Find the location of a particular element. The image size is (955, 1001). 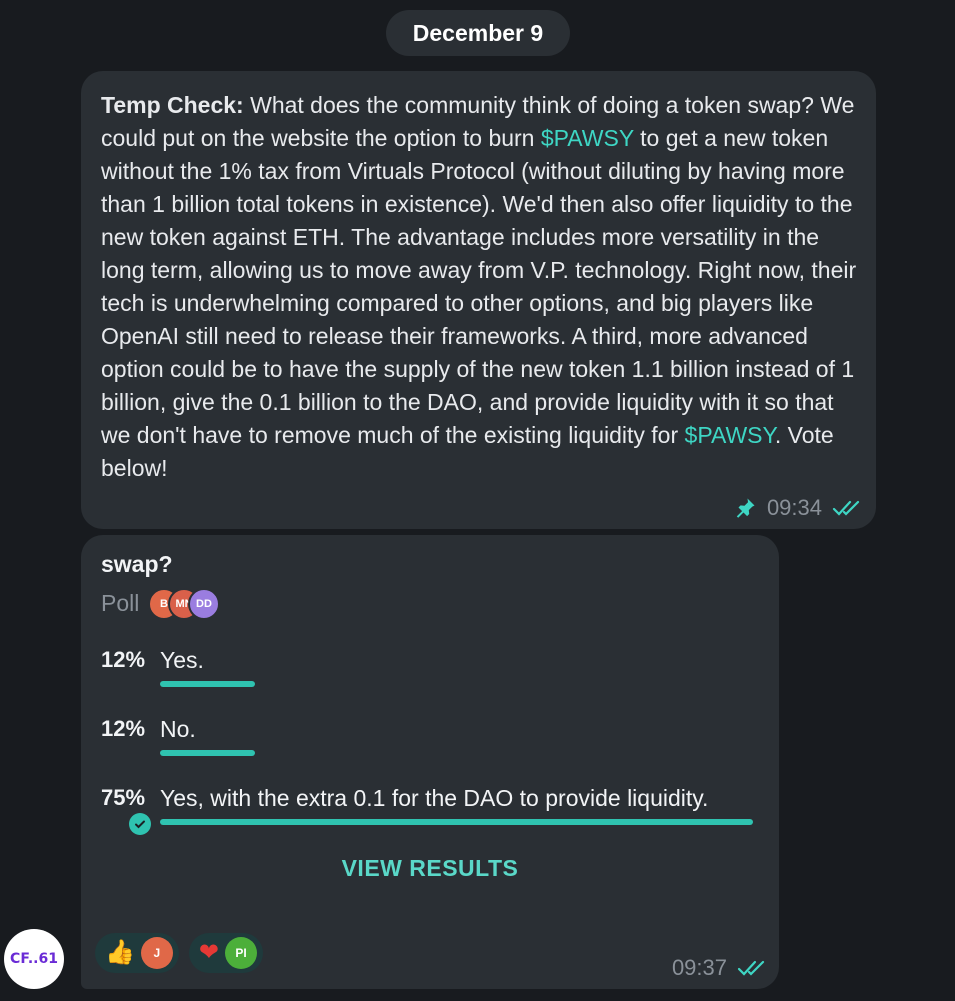

sender-avatar: CF..61 is located at coordinates (34, 959).